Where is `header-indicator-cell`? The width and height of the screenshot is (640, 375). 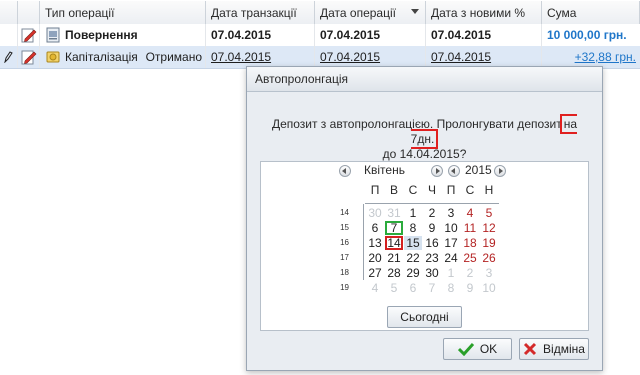 header-indicator-cell is located at coordinates (9, 12).